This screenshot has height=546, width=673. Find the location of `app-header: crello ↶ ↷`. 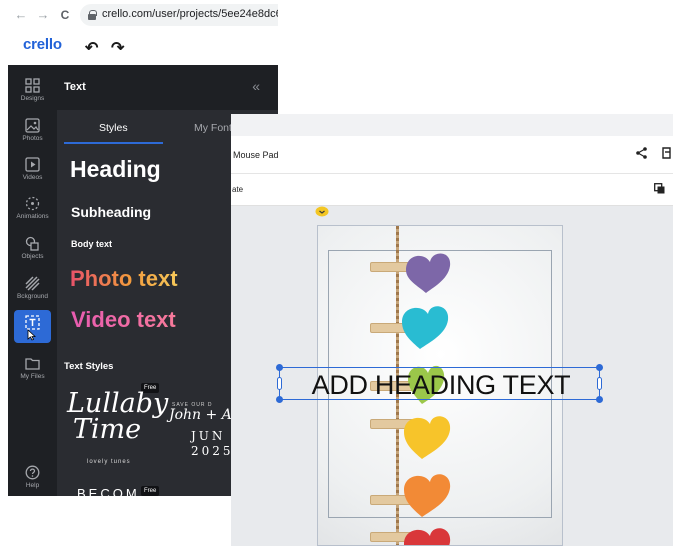

app-header: crello ↶ ↷ is located at coordinates (139, 47).